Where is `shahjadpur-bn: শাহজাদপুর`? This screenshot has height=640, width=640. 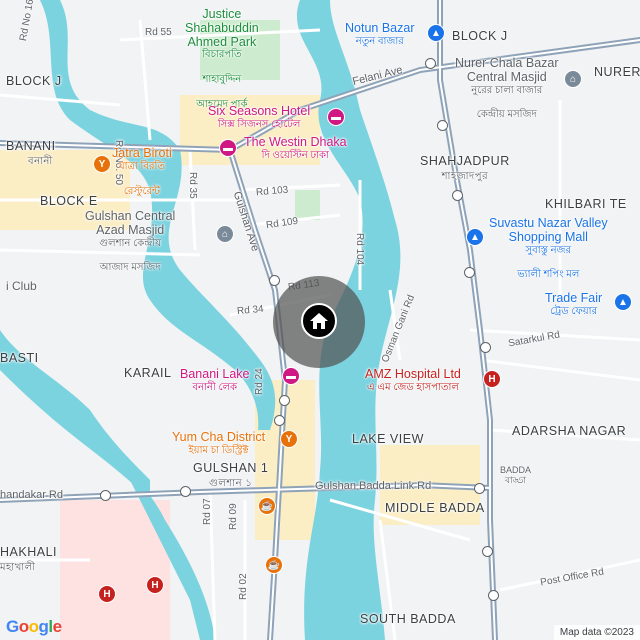 shahjadpur-bn: শাহজাদপুর is located at coordinates (465, 176).